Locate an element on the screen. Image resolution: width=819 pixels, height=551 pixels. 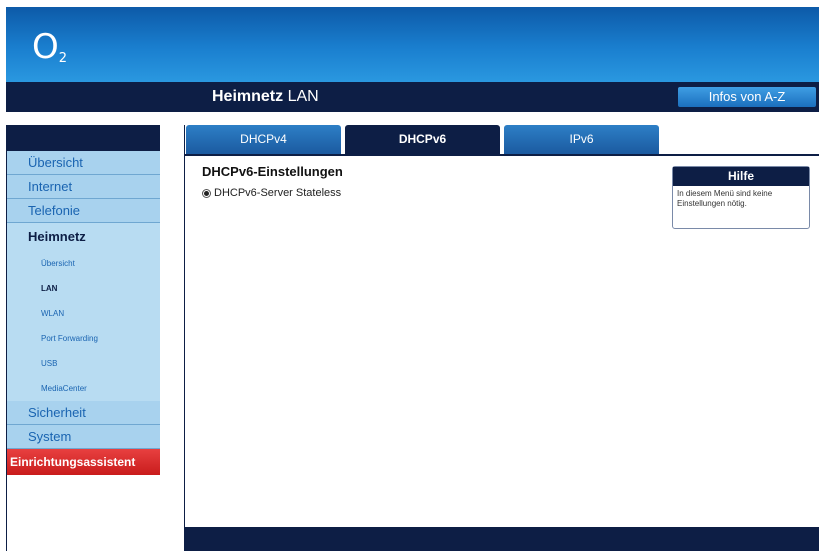
sidebar-border is located at coordinates (6, 338).